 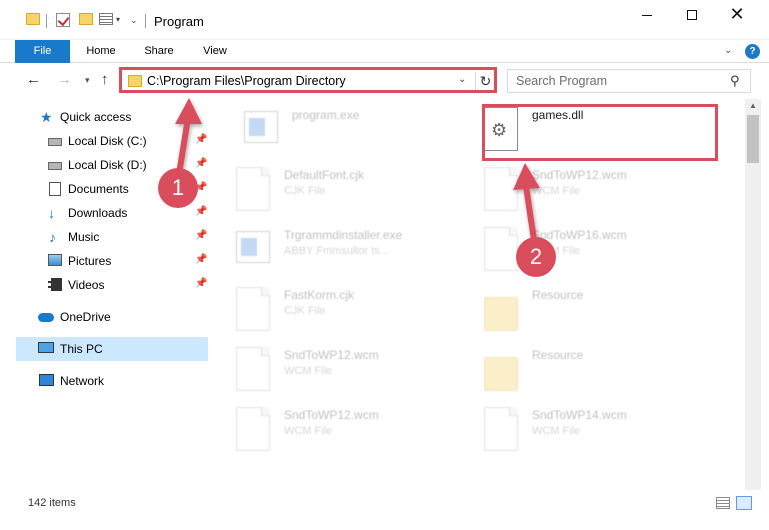 I want to click on dll-gear-icon: ⚙, so click(x=501, y=129).